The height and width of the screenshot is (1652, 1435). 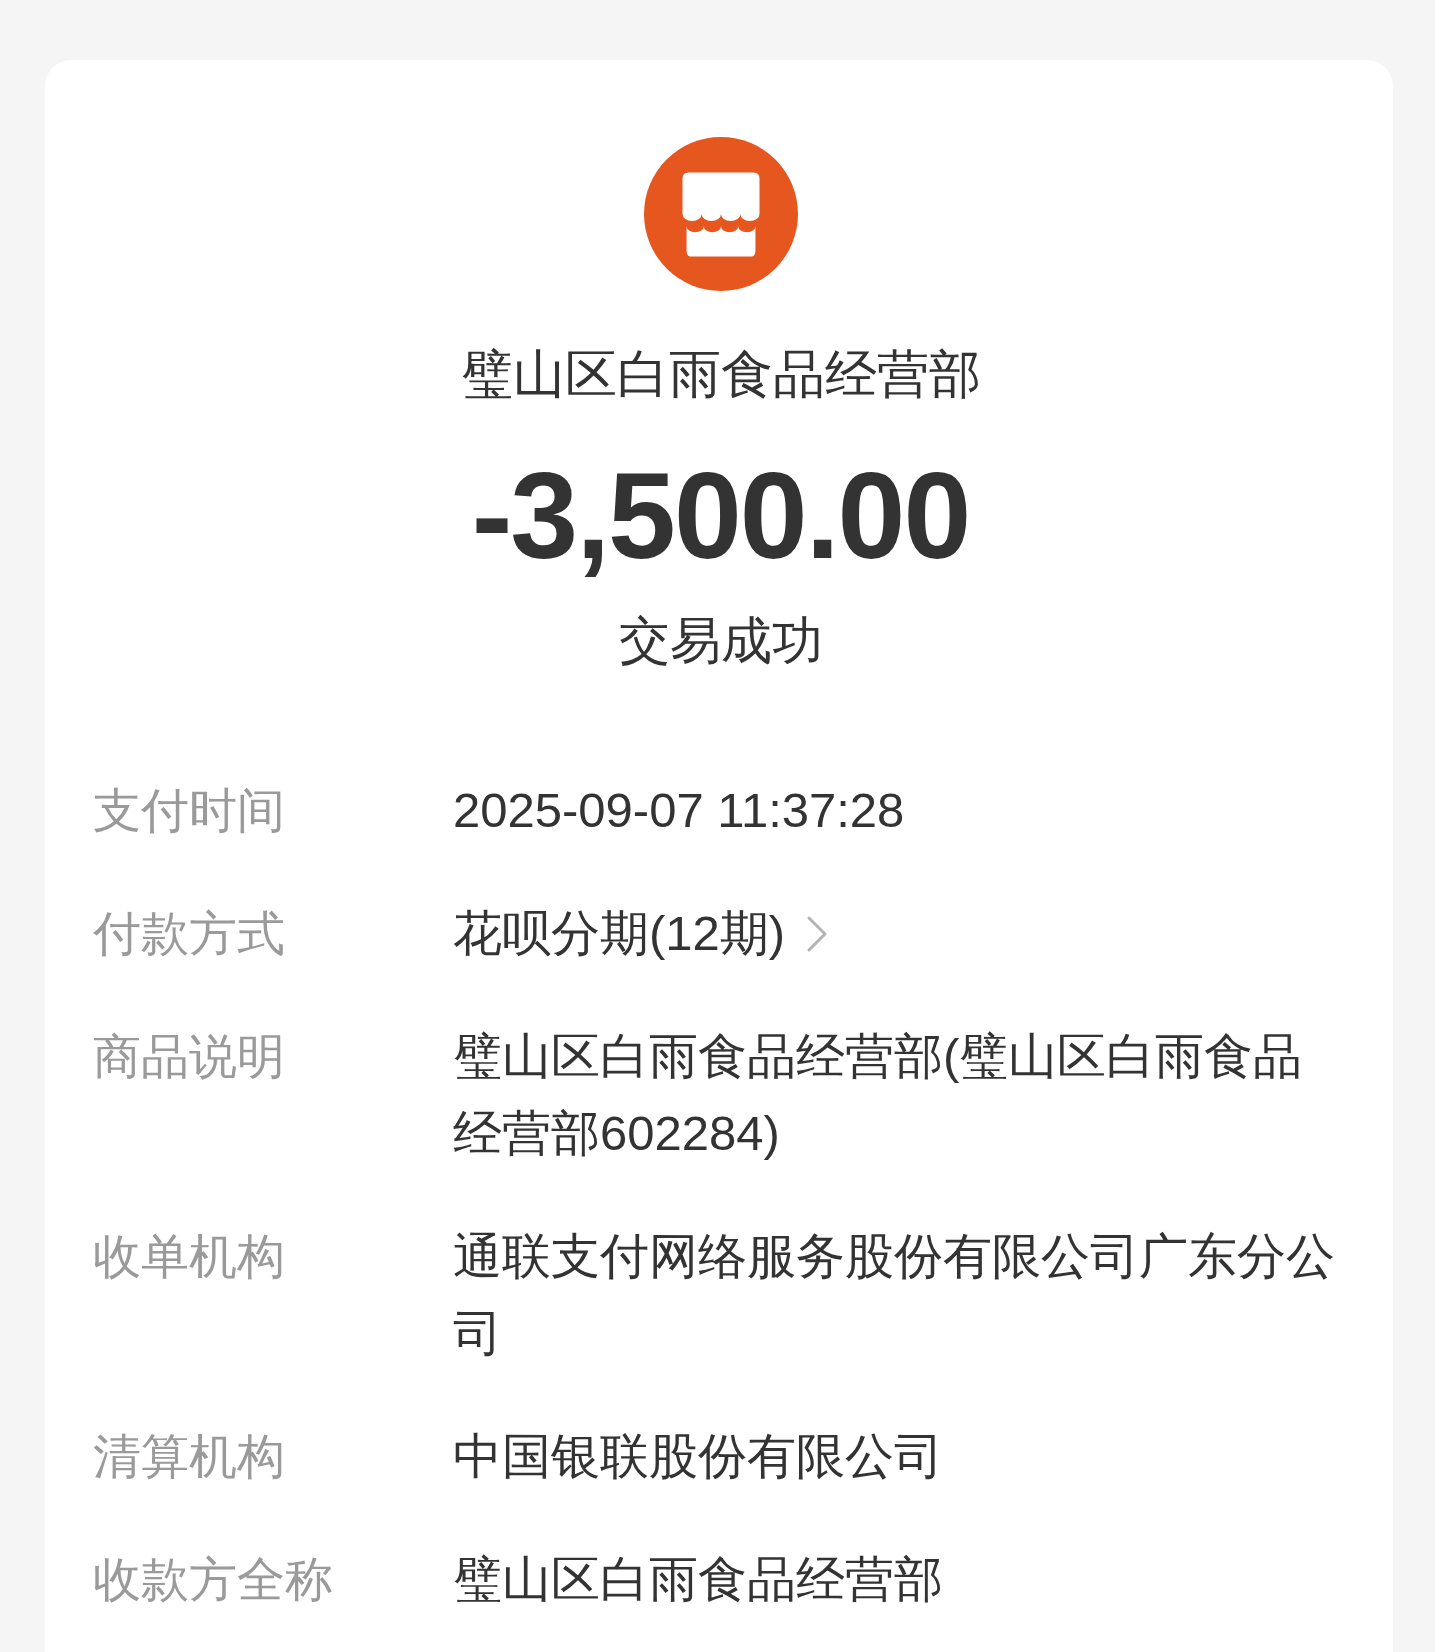 What do you see at coordinates (878, 1095) in the screenshot?
I see `detail-value: 璧山区白雨食品经营部(璧山区白雨食品经营部602284)` at bounding box center [878, 1095].